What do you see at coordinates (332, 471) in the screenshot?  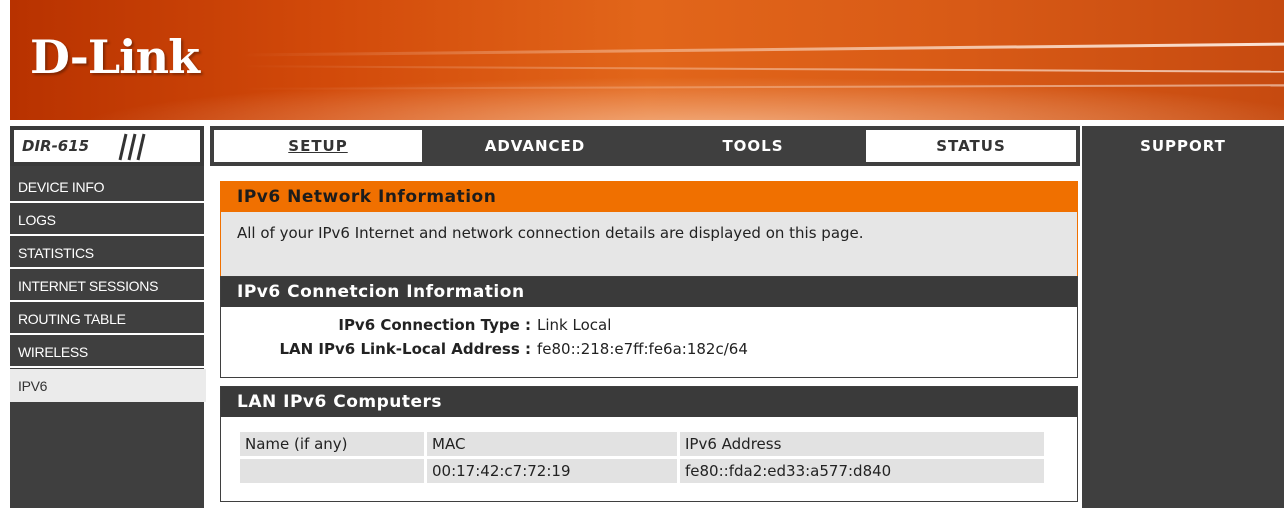 I see `cell-name` at bounding box center [332, 471].